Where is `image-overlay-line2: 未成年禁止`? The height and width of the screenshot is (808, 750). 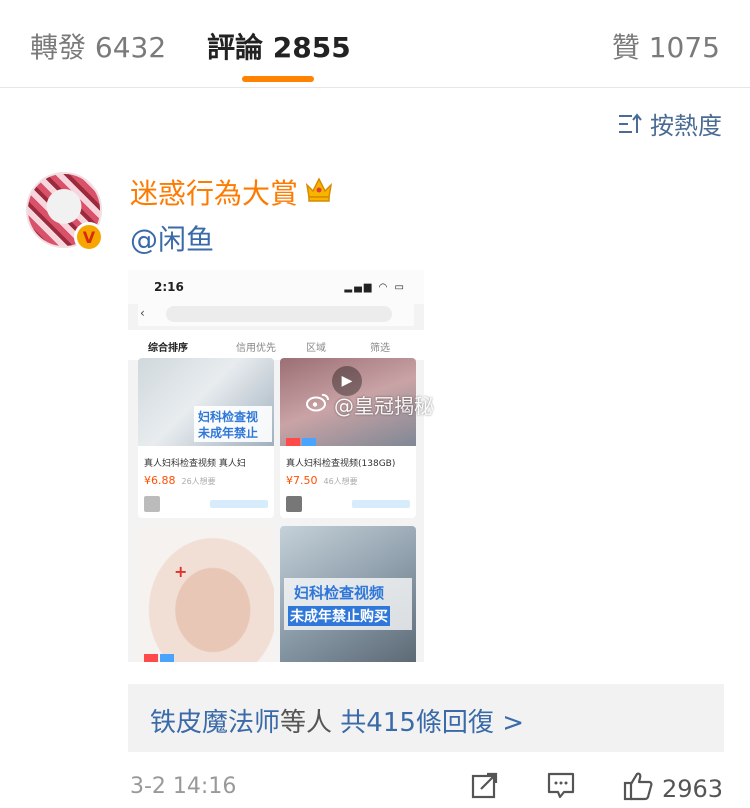
image-overlay-line2: 未成年禁止 is located at coordinates (228, 433).